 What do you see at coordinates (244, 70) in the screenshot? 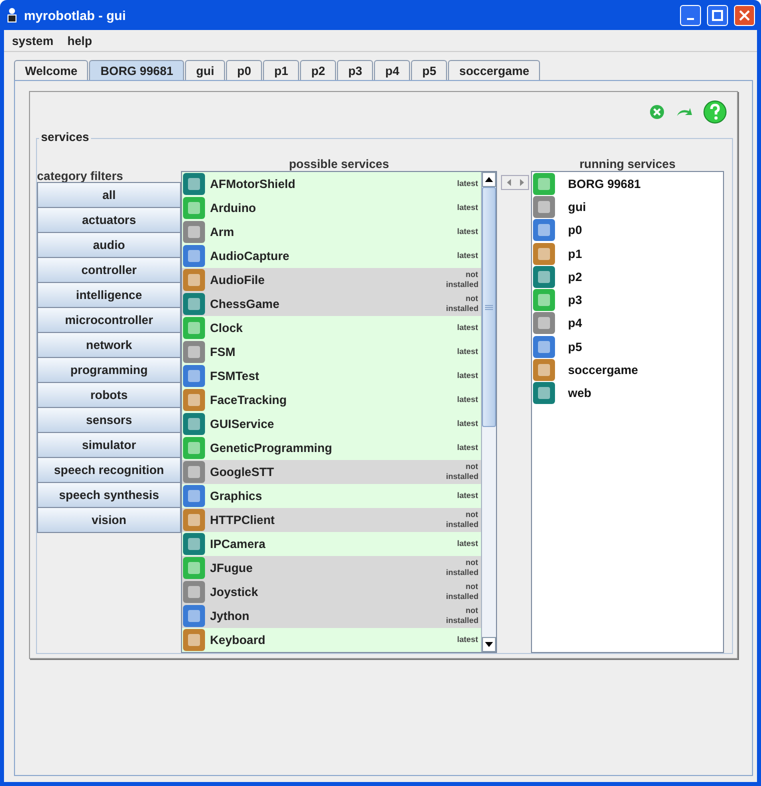
I see `tab: p0` at bounding box center [244, 70].